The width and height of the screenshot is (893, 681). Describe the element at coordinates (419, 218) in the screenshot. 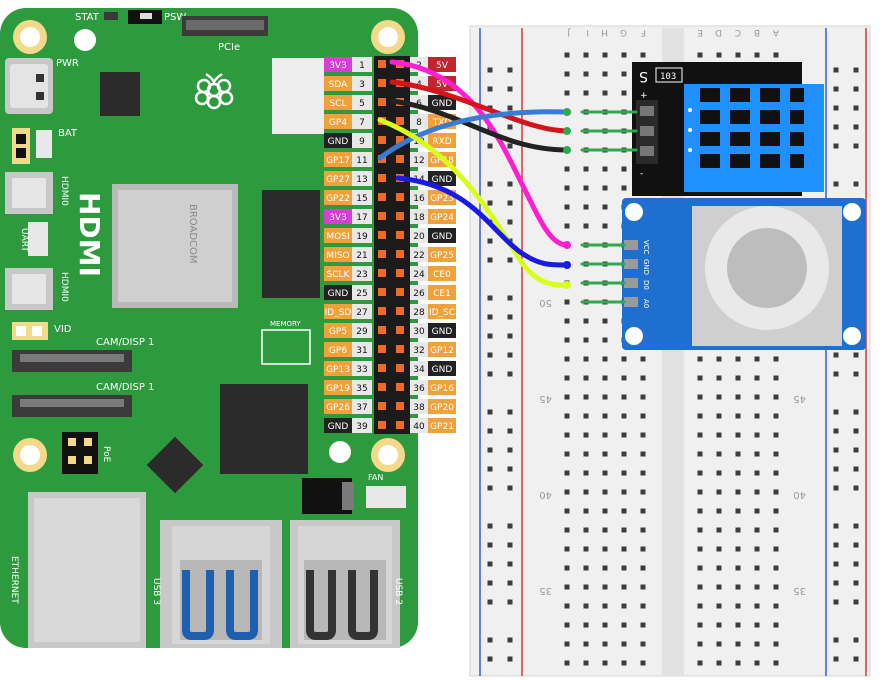

I see `gpio-right-num: 18` at that location.